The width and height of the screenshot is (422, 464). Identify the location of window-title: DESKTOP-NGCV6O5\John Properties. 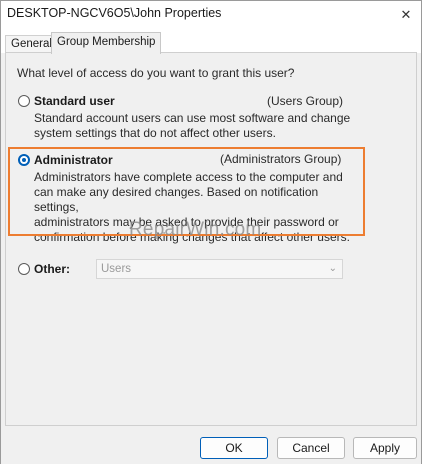
(114, 13).